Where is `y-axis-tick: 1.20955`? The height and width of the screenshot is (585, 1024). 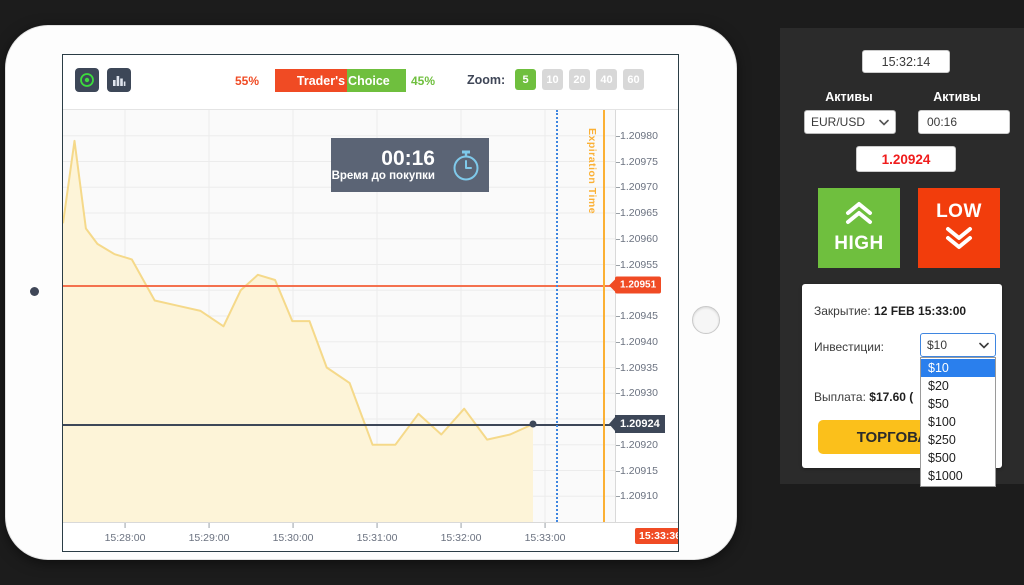 y-axis-tick: 1.20955 is located at coordinates (637, 264).